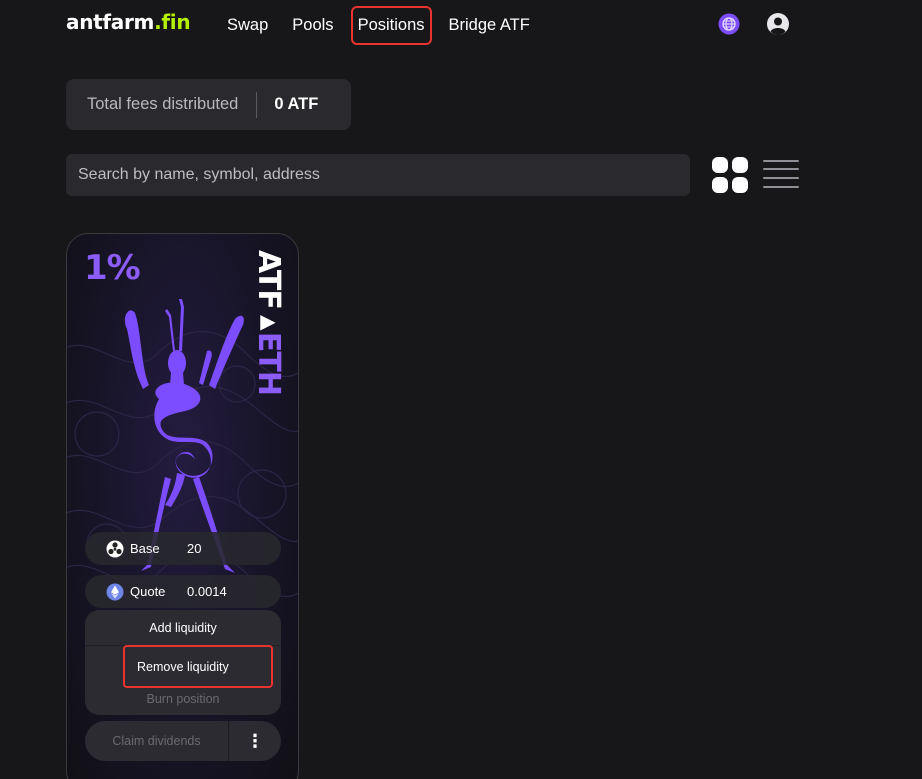 This screenshot has height=779, width=922. I want to click on main-nav: Swap Pools Positions Bridge ATF, so click(378, 25).